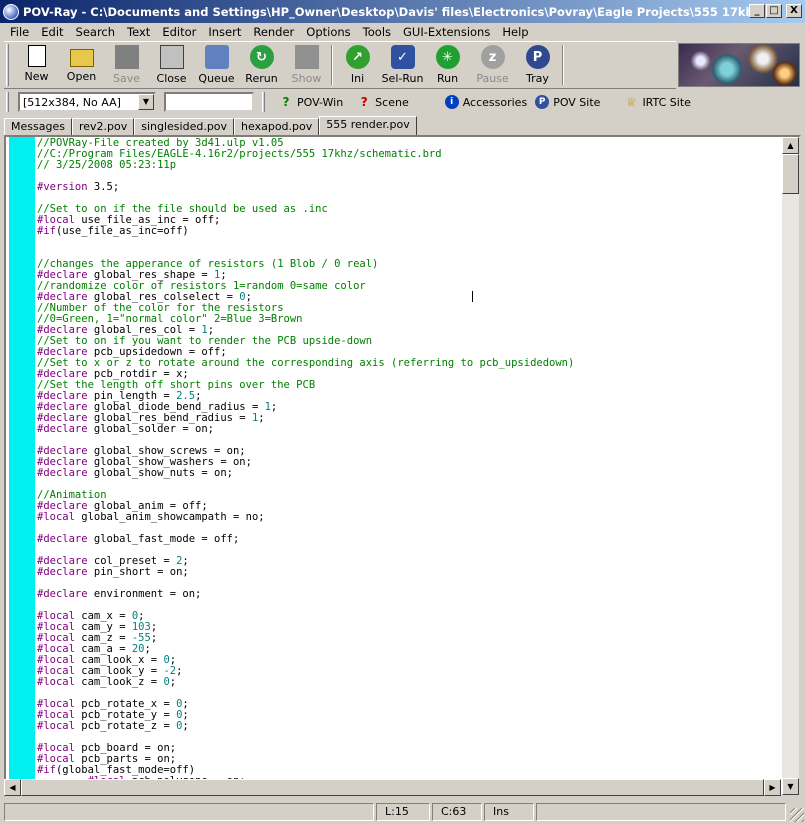 The height and width of the screenshot is (824, 805). Describe the element at coordinates (357, 78) in the screenshot. I see `ini-label: Ini` at that location.